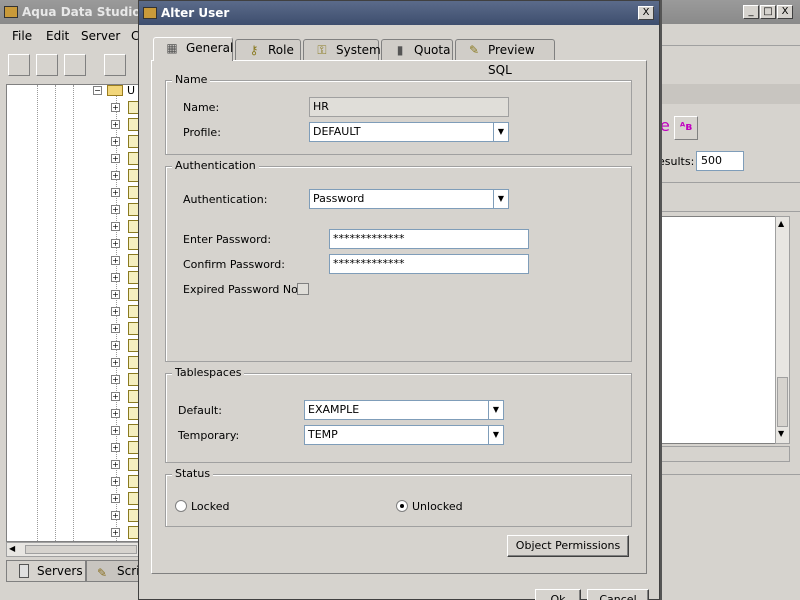 This screenshot has height=600, width=800. What do you see at coordinates (303, 289) in the screenshot?
I see `expired-password-checkbox` at bounding box center [303, 289].